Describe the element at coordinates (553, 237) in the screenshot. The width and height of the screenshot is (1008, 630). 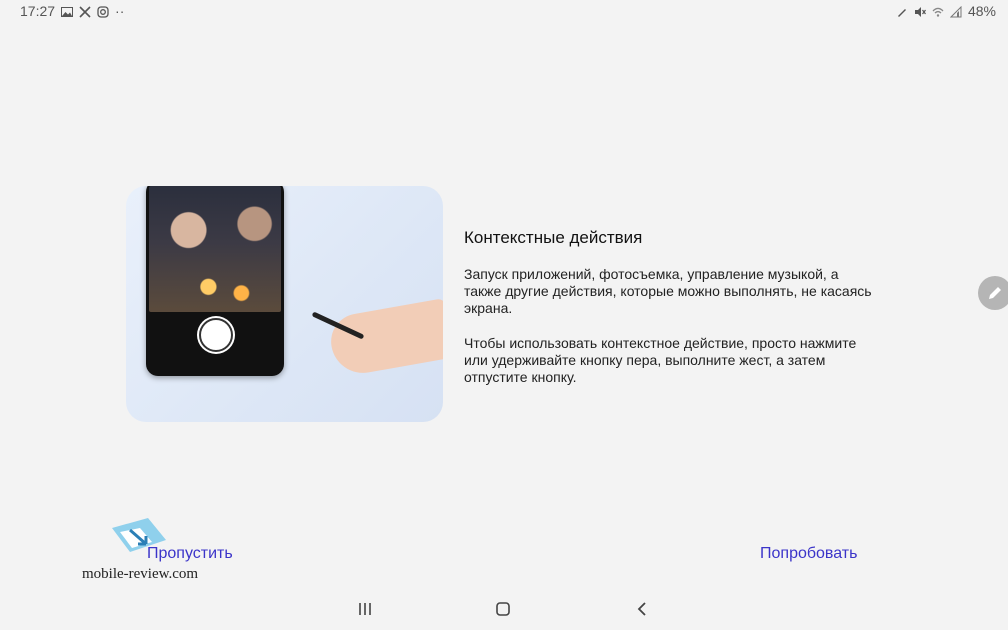
I see `page-title: Контекстные действия` at that location.